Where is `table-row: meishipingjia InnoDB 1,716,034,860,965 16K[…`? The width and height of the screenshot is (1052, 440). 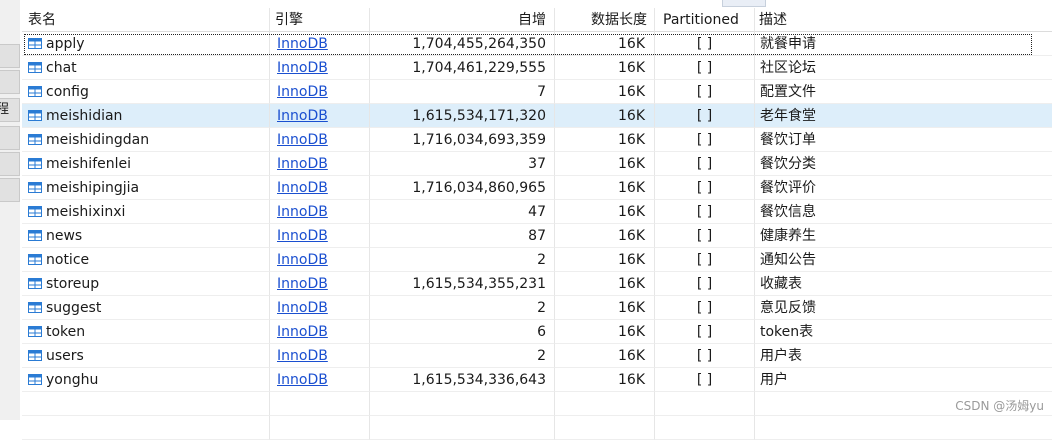
table-row: meishipingjia InnoDB 1,716,034,860,965 16K[… is located at coordinates (537, 188).